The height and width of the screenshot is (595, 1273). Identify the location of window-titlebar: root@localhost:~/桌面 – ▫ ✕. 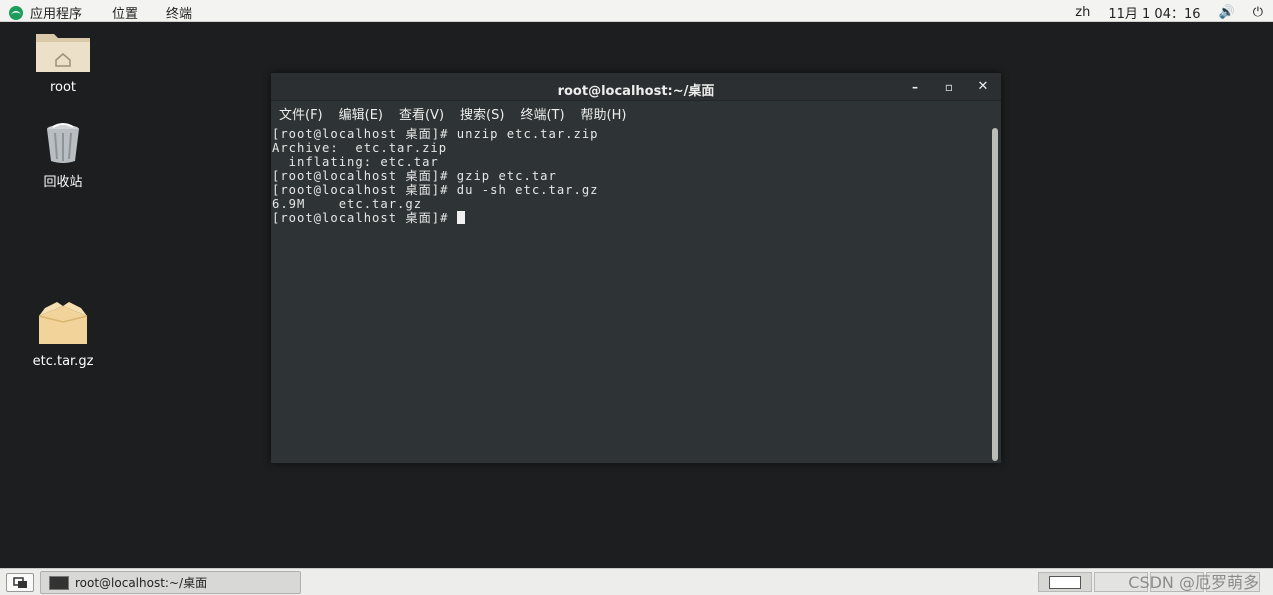
(636, 87).